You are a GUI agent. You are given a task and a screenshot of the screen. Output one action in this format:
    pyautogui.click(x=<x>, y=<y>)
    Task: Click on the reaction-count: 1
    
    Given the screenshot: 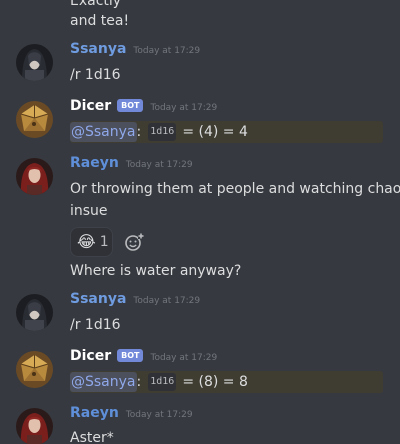 What is the action you would take?
    pyautogui.click(x=104, y=242)
    